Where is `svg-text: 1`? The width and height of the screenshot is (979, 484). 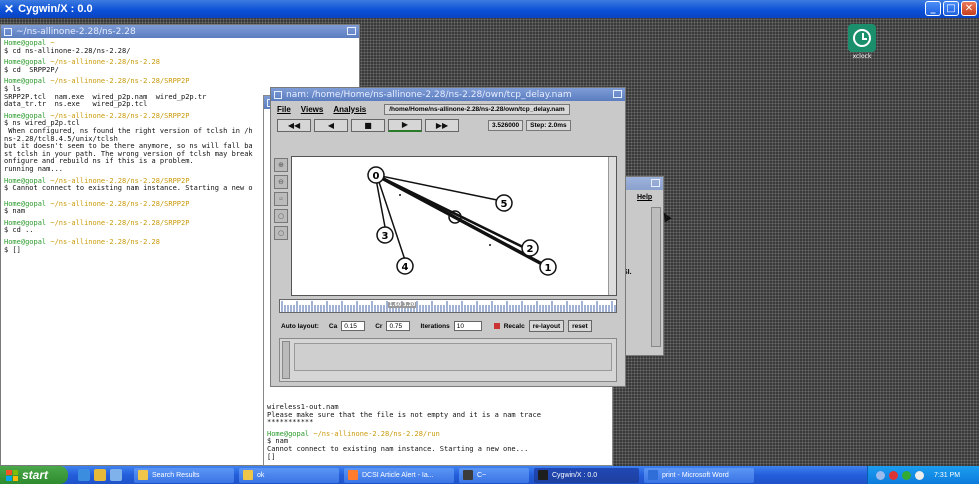
svg-text: 1 is located at coordinates (548, 268).